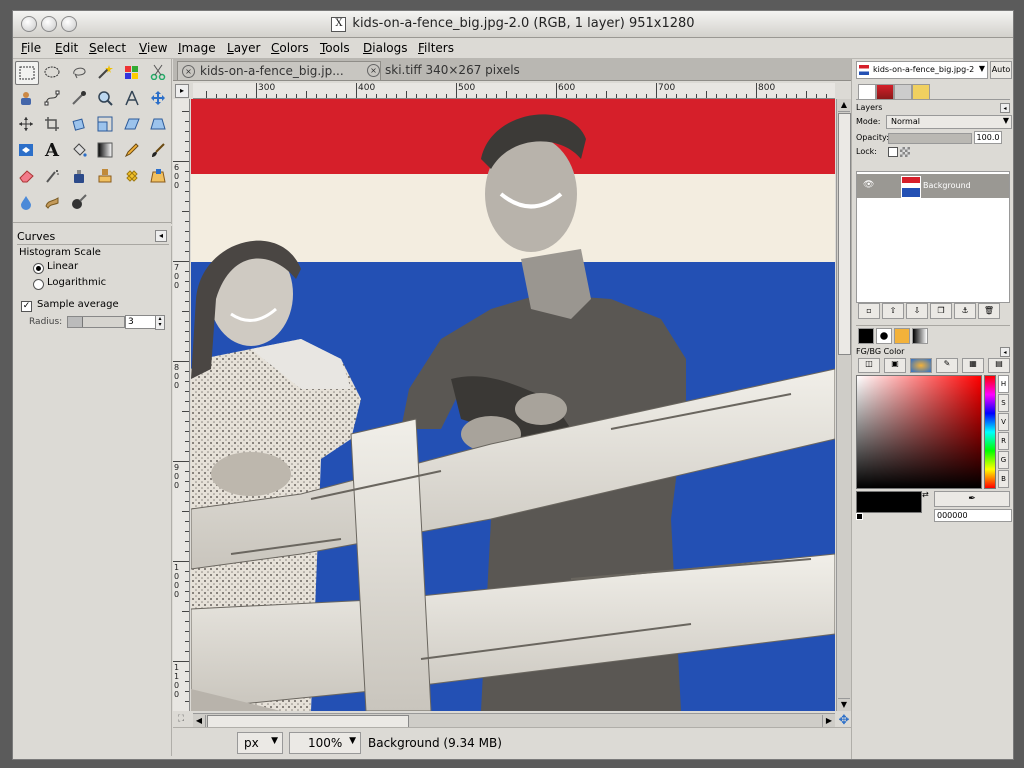 The height and width of the screenshot is (768, 1024). Describe the element at coordinates (843, 405) in the screenshot. I see `vertical-scrollbar: ▲ ▼` at that location.